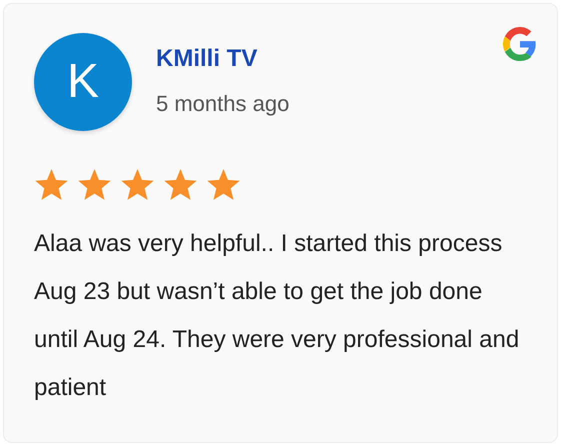 This screenshot has height=446, width=561. What do you see at coordinates (83, 82) in the screenshot?
I see `avatar: K` at bounding box center [83, 82].